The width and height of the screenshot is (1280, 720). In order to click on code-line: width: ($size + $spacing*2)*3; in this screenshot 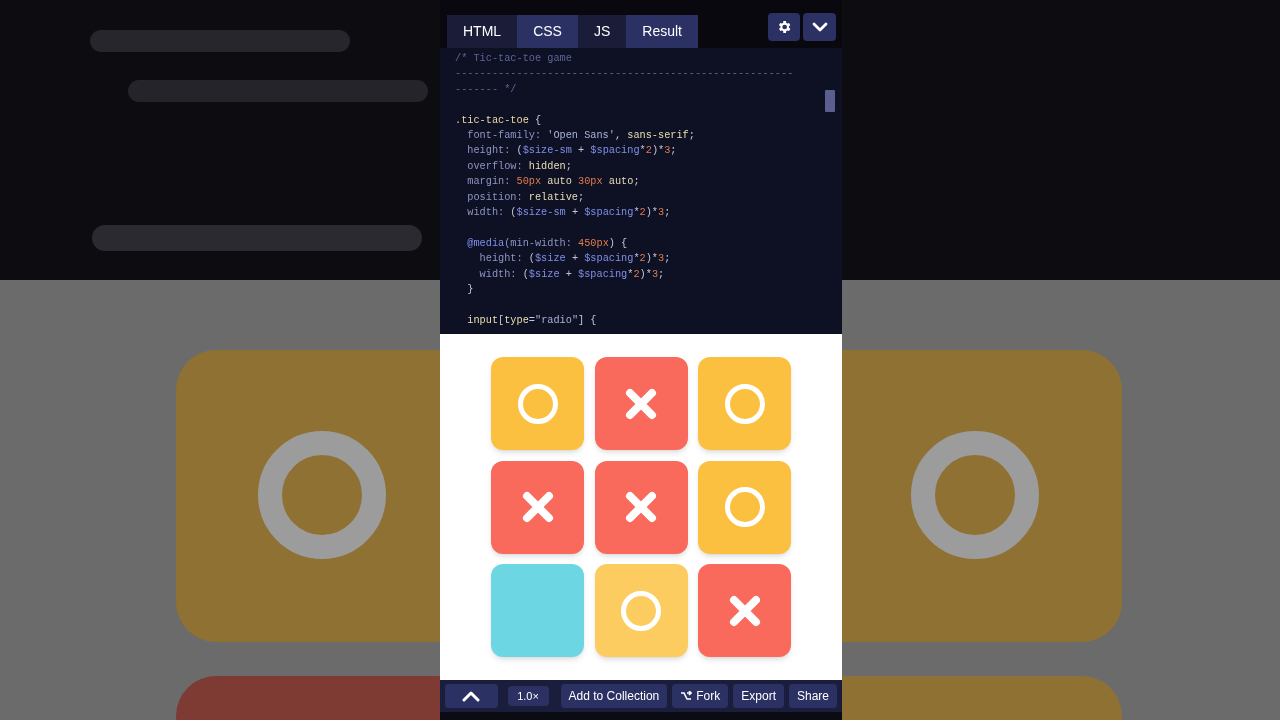, I will do `click(571, 274)`.